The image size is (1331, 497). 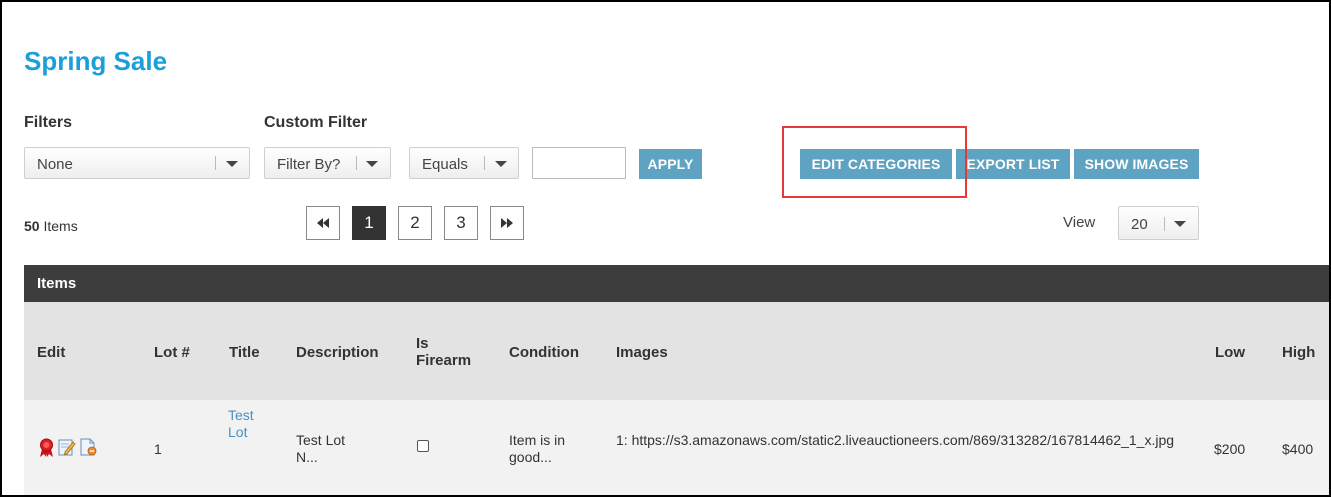 What do you see at coordinates (1079, 222) in the screenshot?
I see `view-label: View` at bounding box center [1079, 222].